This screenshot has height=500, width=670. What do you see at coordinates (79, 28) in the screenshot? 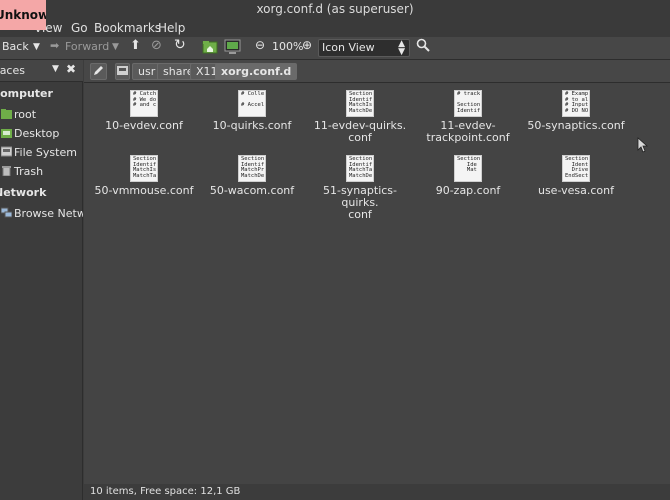
I see `menu-go: Go` at bounding box center [79, 28].